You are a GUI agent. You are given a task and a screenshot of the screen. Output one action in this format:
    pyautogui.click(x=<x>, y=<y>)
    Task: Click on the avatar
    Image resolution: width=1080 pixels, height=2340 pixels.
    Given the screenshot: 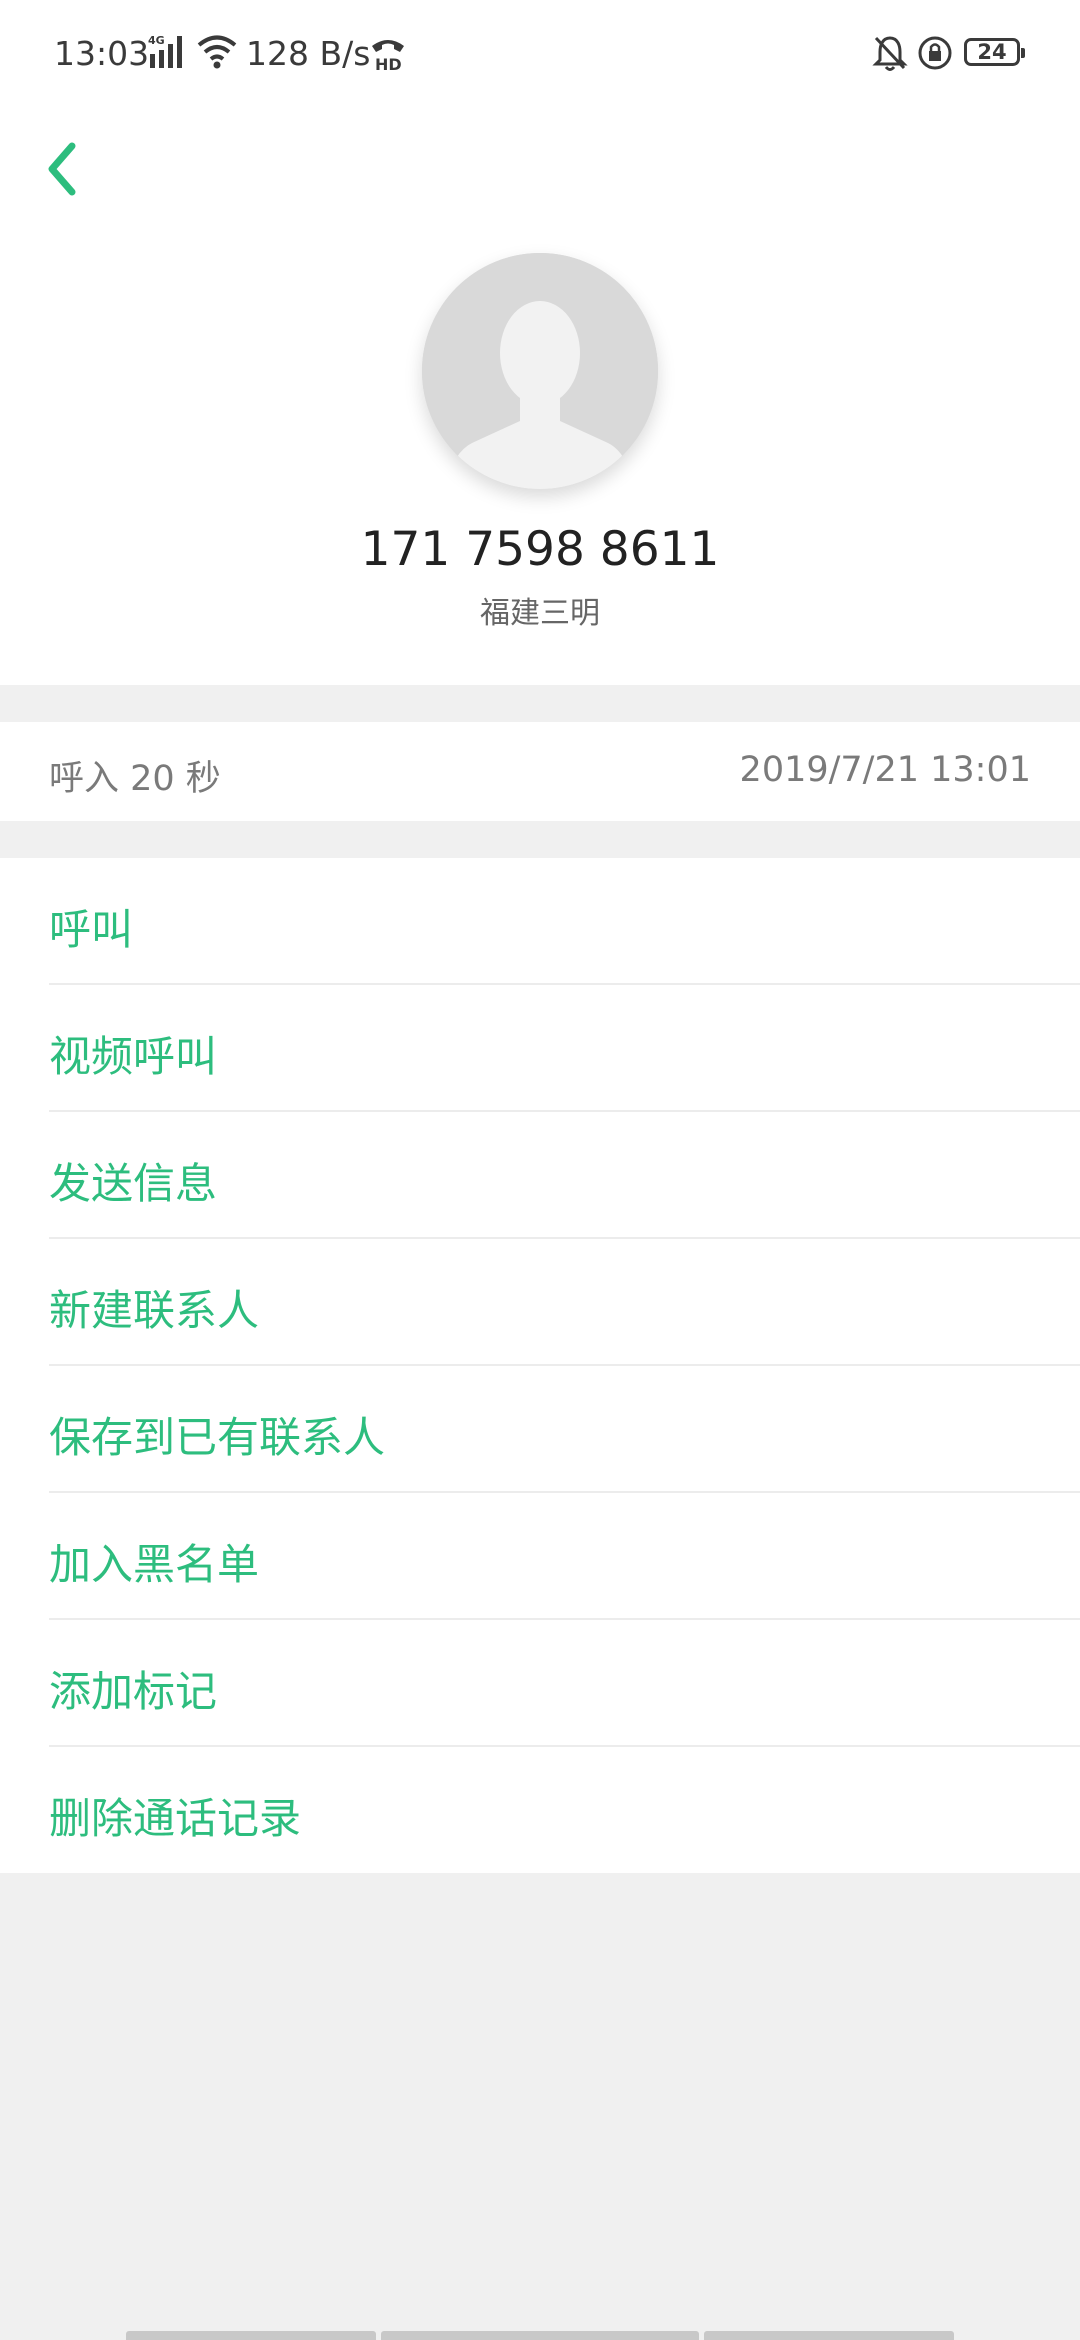 What is the action you would take?
    pyautogui.click(x=540, y=371)
    